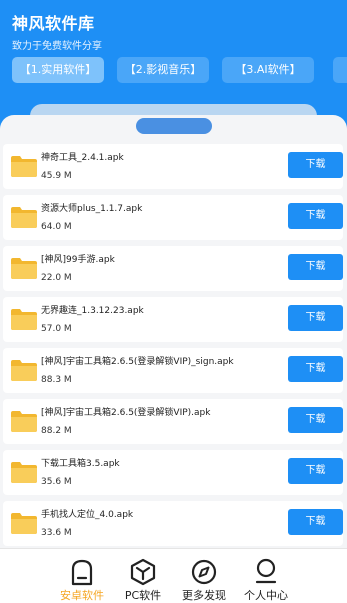 The height and width of the screenshot is (603, 347). What do you see at coordinates (204, 572) in the screenshot?
I see `compass-icon` at bounding box center [204, 572].